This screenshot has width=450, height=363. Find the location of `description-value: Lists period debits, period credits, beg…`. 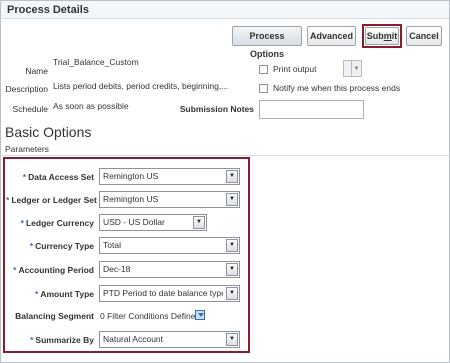

description-value: Lists period debits, period credits, beg… is located at coordinates (141, 86).